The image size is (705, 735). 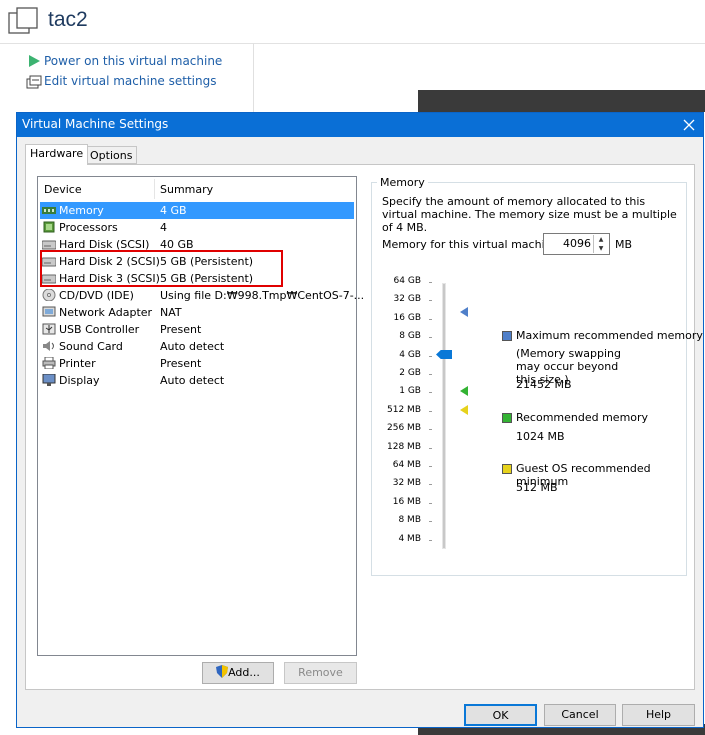 What do you see at coordinates (601, 248) in the screenshot?
I see `spin-down-icon: ▼` at bounding box center [601, 248].